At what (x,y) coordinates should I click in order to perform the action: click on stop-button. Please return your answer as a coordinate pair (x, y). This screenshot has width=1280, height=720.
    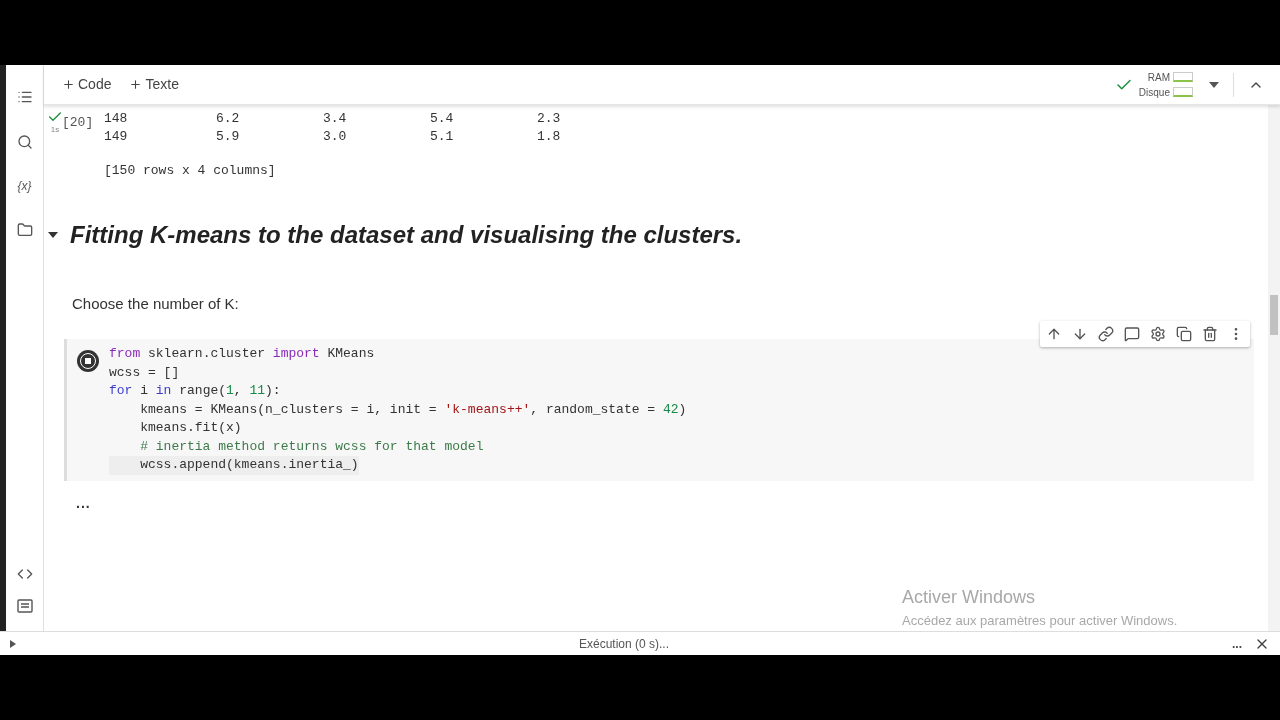
    Looking at the image, I should click on (88, 361).